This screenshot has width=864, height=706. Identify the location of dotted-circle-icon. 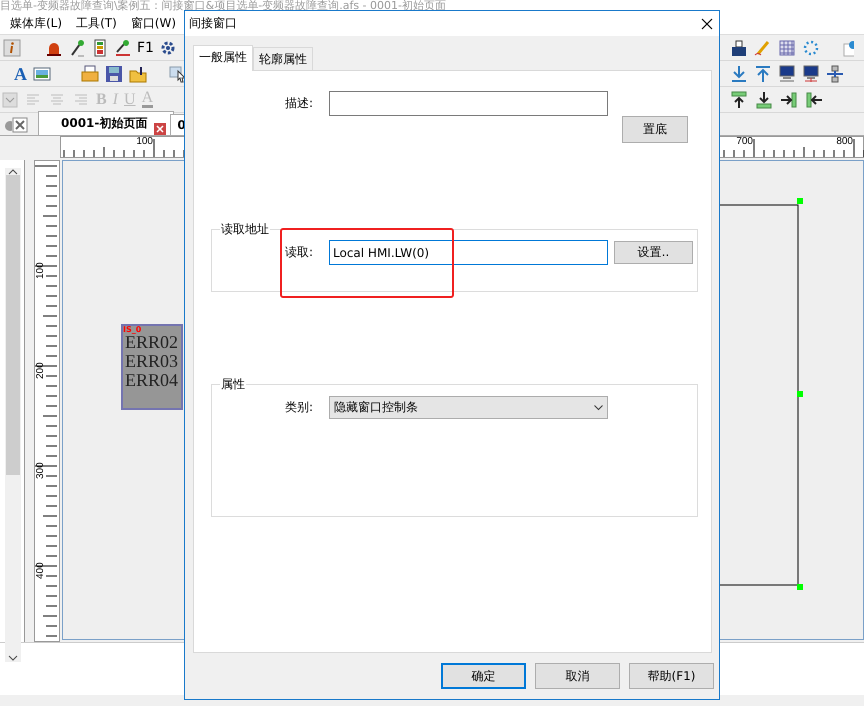
(811, 47).